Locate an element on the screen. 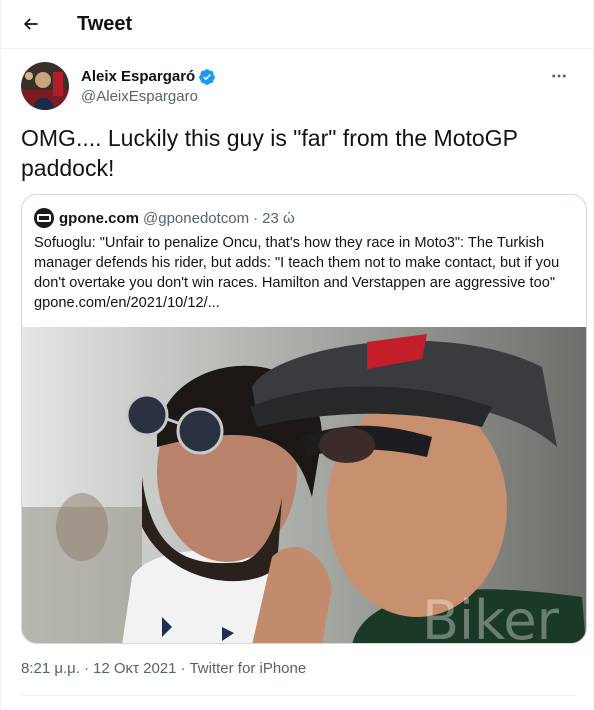  photo-watermark: Biker is located at coordinates (491, 616).